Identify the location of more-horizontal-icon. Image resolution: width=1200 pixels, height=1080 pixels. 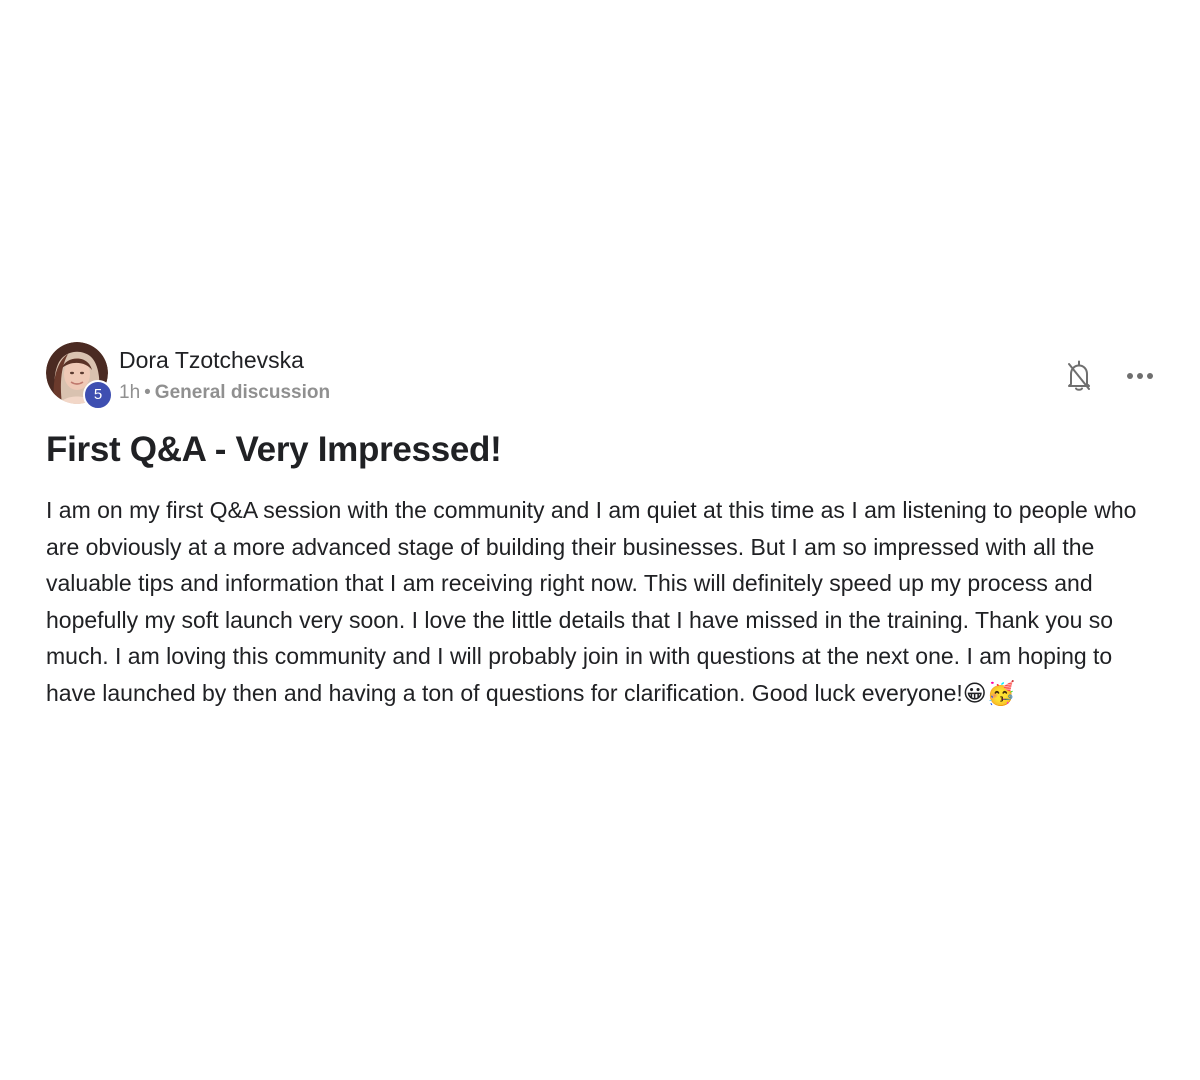
(1140, 376).